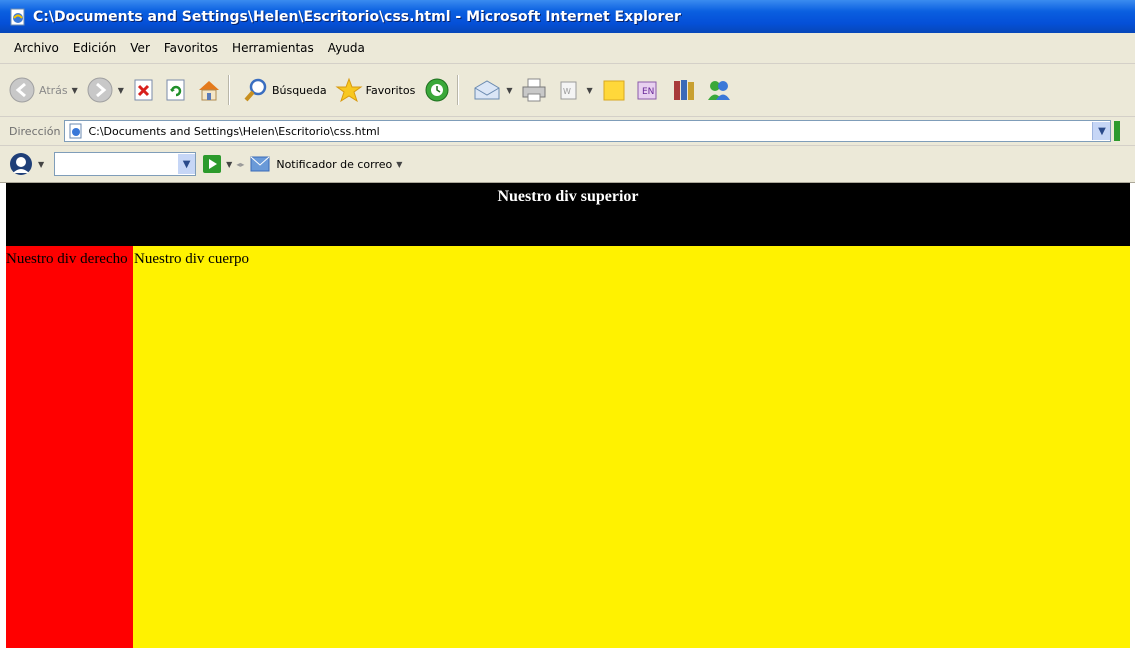  I want to click on menu-herramientas: Herramientas, so click(273, 48).